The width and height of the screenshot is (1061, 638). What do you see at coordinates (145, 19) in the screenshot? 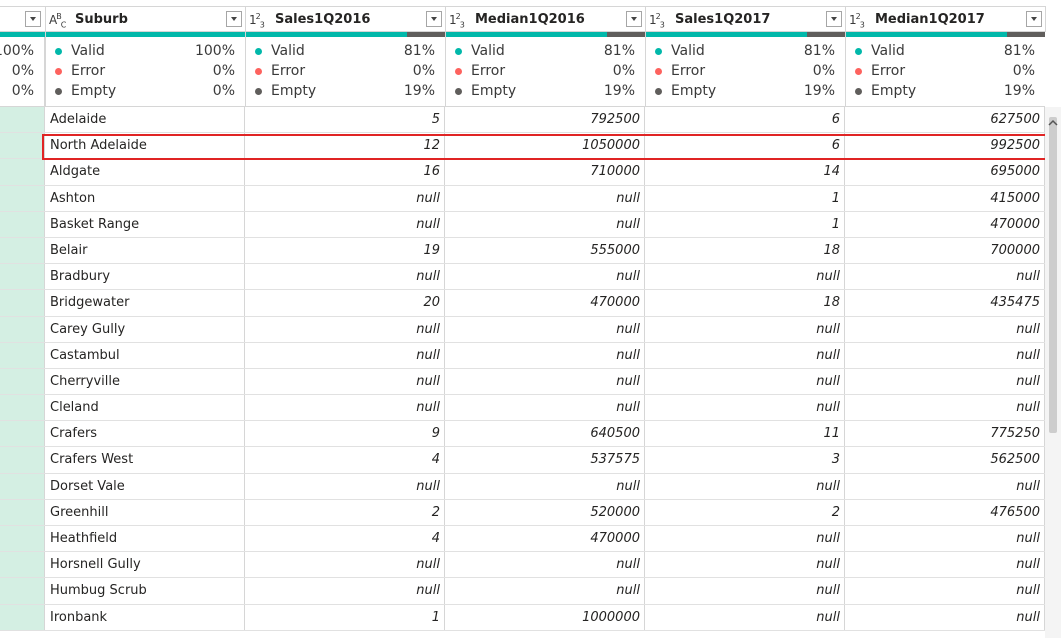
I see `column-header: ABC Suburb` at bounding box center [145, 19].